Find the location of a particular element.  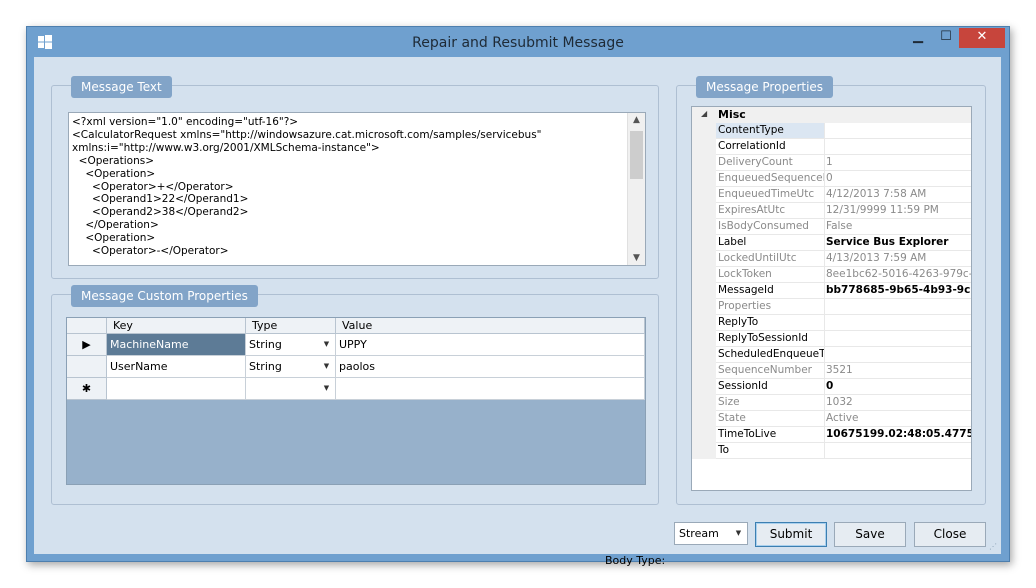

property-value: 1032 is located at coordinates (897, 403).